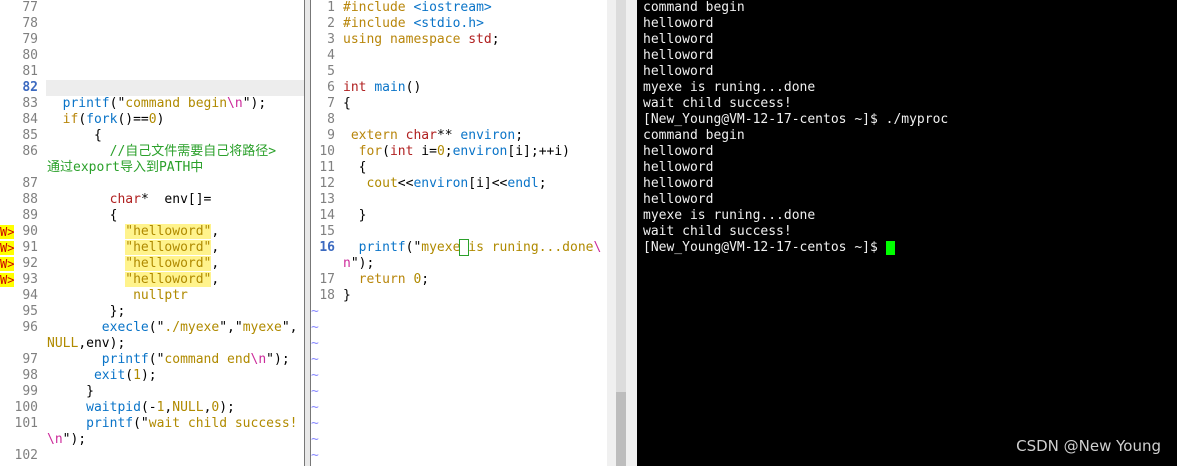 This screenshot has width=1177, height=466. What do you see at coordinates (413, 24) in the screenshot?
I see `mid-code-line: #include <stdio.h>` at bounding box center [413, 24].